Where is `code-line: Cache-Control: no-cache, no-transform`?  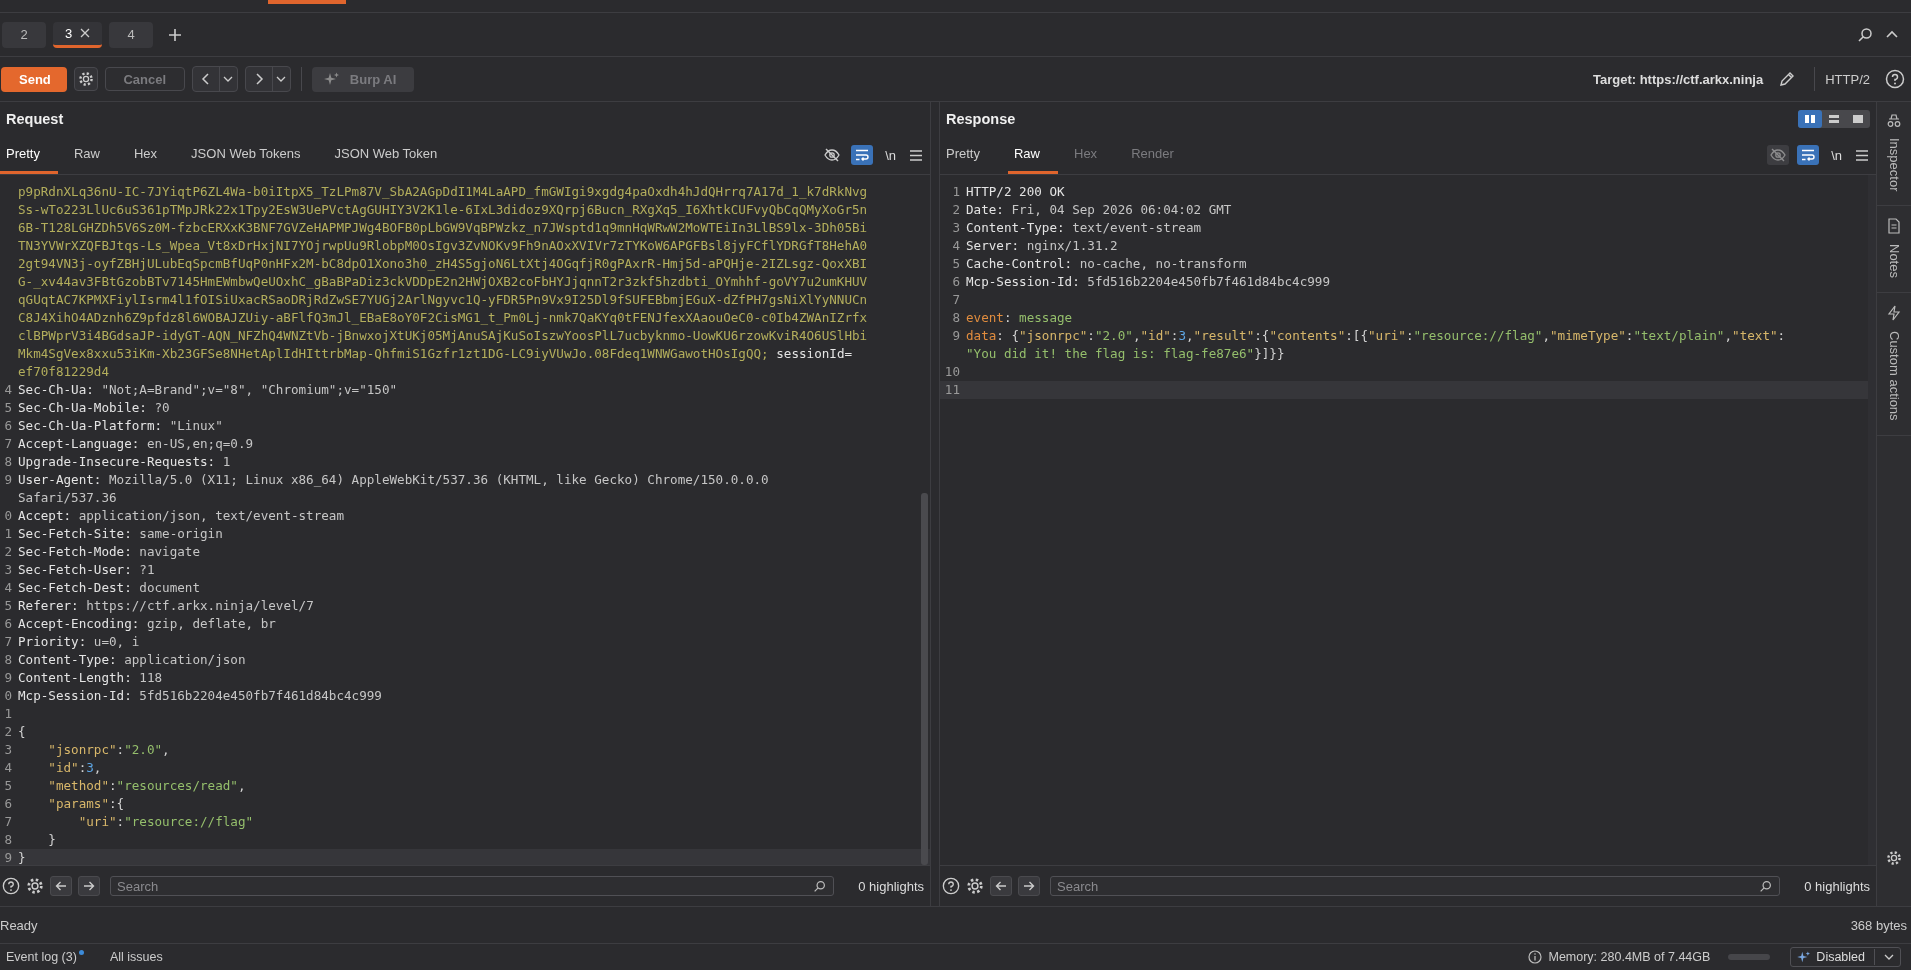
code-line: Cache-Control: no-cache, no-transform is located at coordinates (1106, 264).